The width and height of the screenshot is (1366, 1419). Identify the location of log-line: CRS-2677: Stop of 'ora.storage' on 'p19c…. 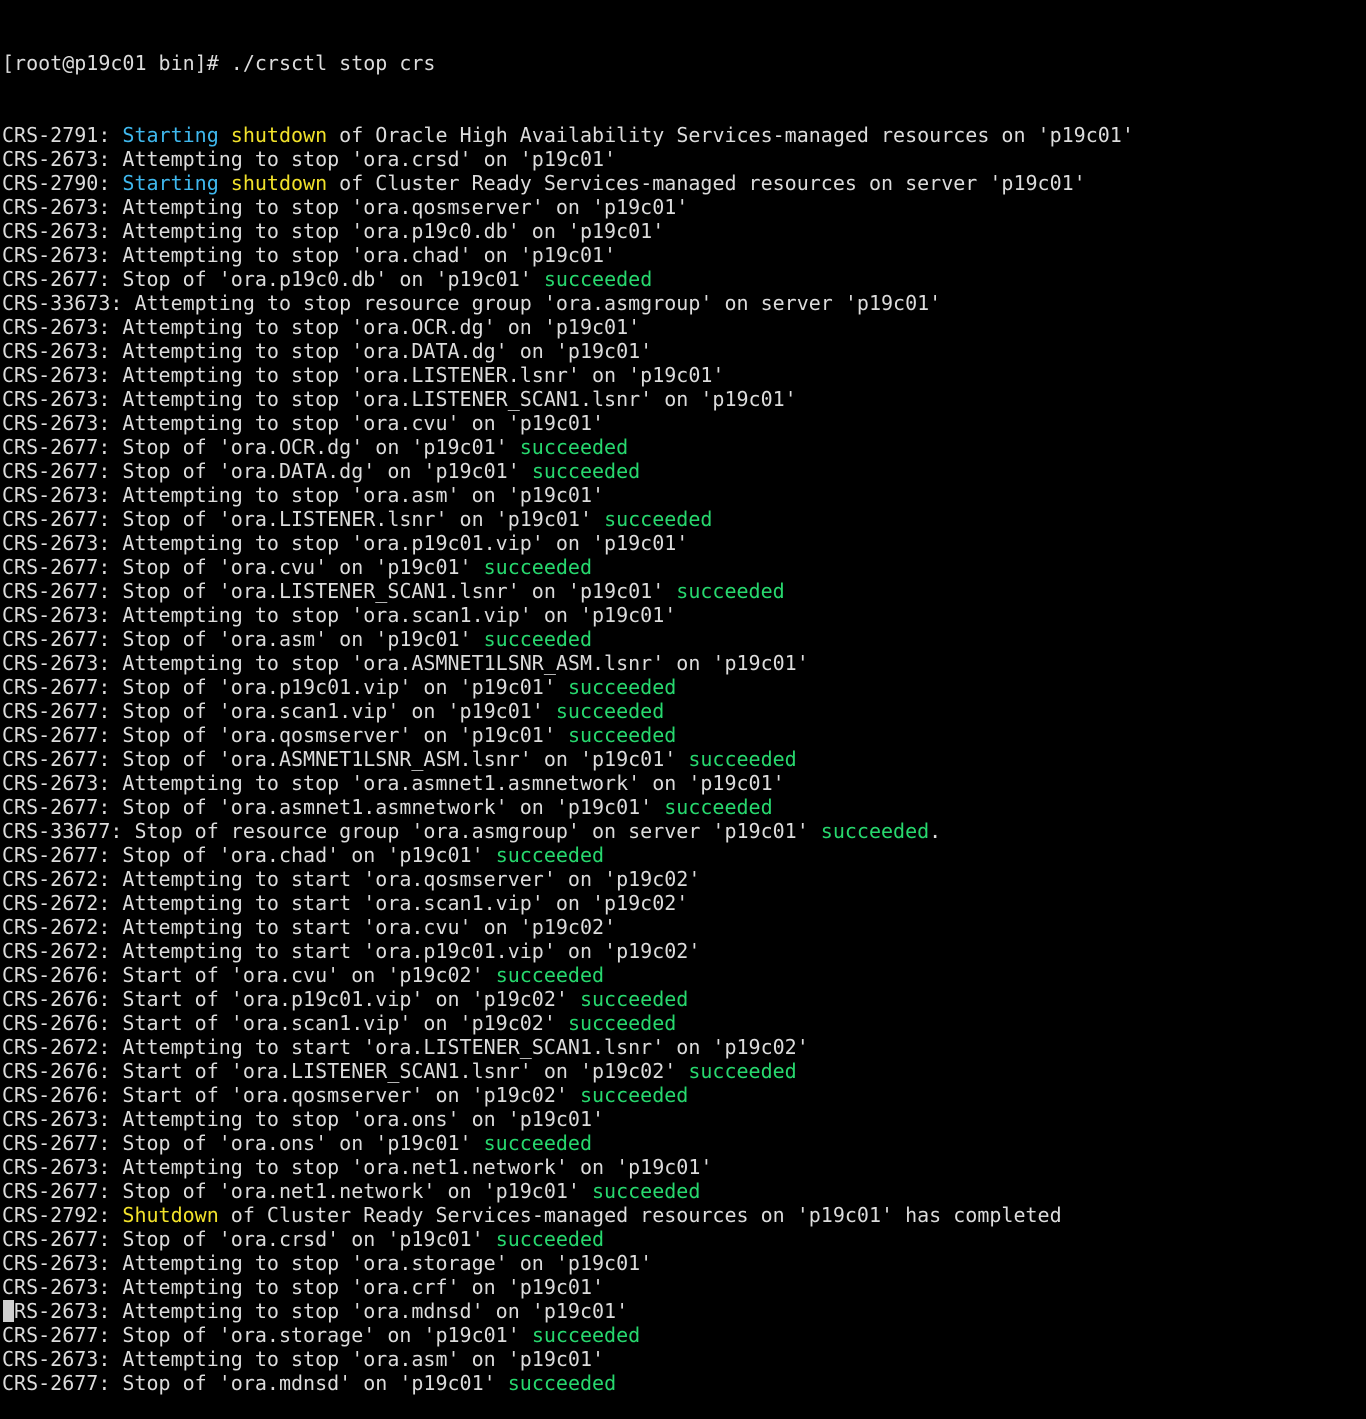
(683, 1335).